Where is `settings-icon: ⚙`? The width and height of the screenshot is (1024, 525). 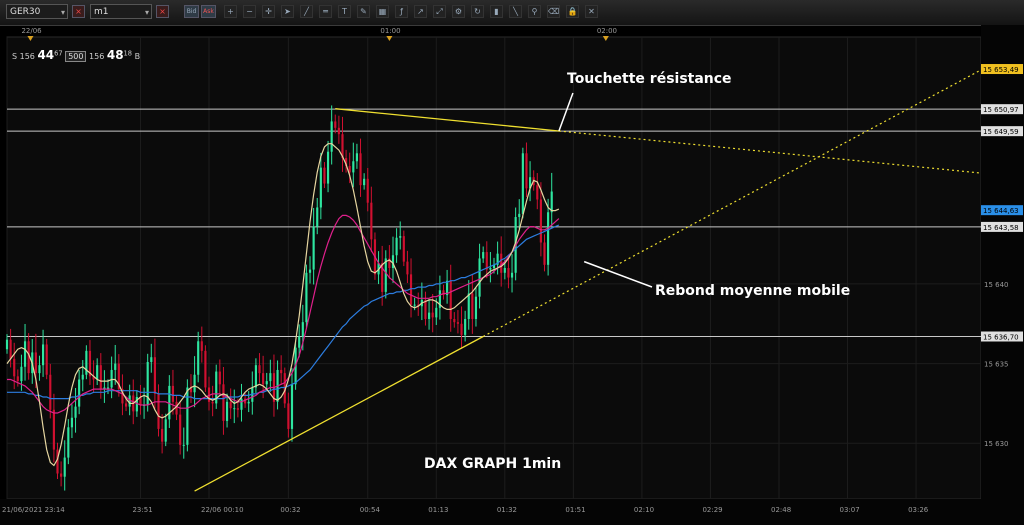
settings-icon: ⚙ is located at coordinates (458, 11).